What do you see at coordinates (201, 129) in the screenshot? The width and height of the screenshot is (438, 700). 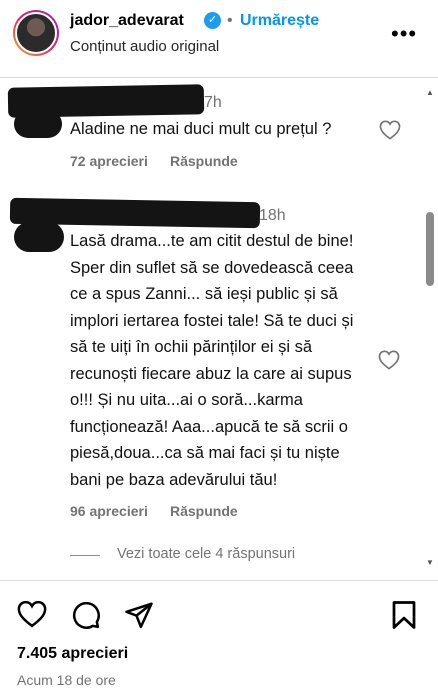 I see `comment-text: Aladine ne mai duci mult cu prețul ?` at bounding box center [201, 129].